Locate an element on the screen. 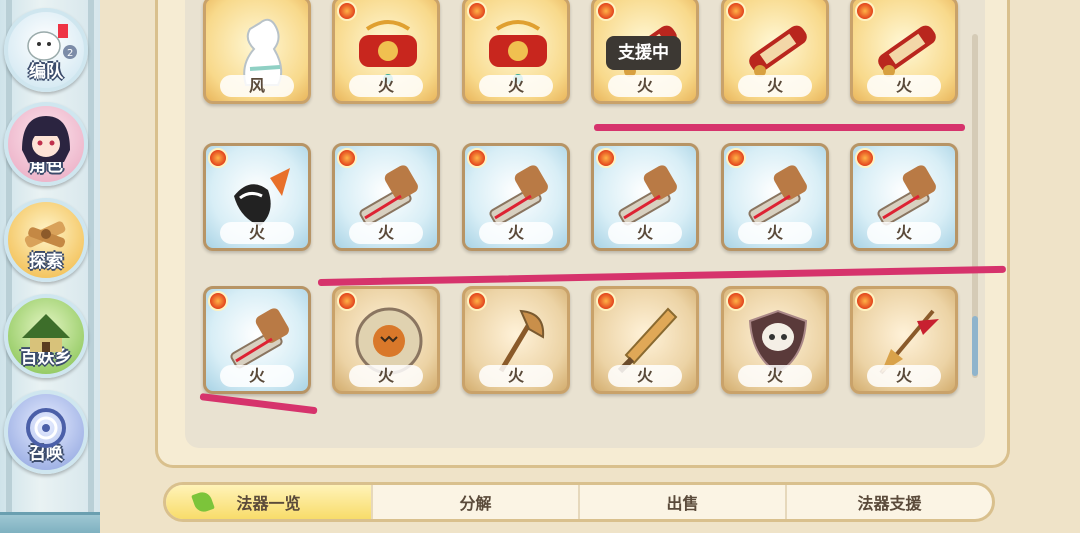 The height and width of the screenshot is (533, 1080). tab-artifact-support: 法器支援 is located at coordinates (889, 502).